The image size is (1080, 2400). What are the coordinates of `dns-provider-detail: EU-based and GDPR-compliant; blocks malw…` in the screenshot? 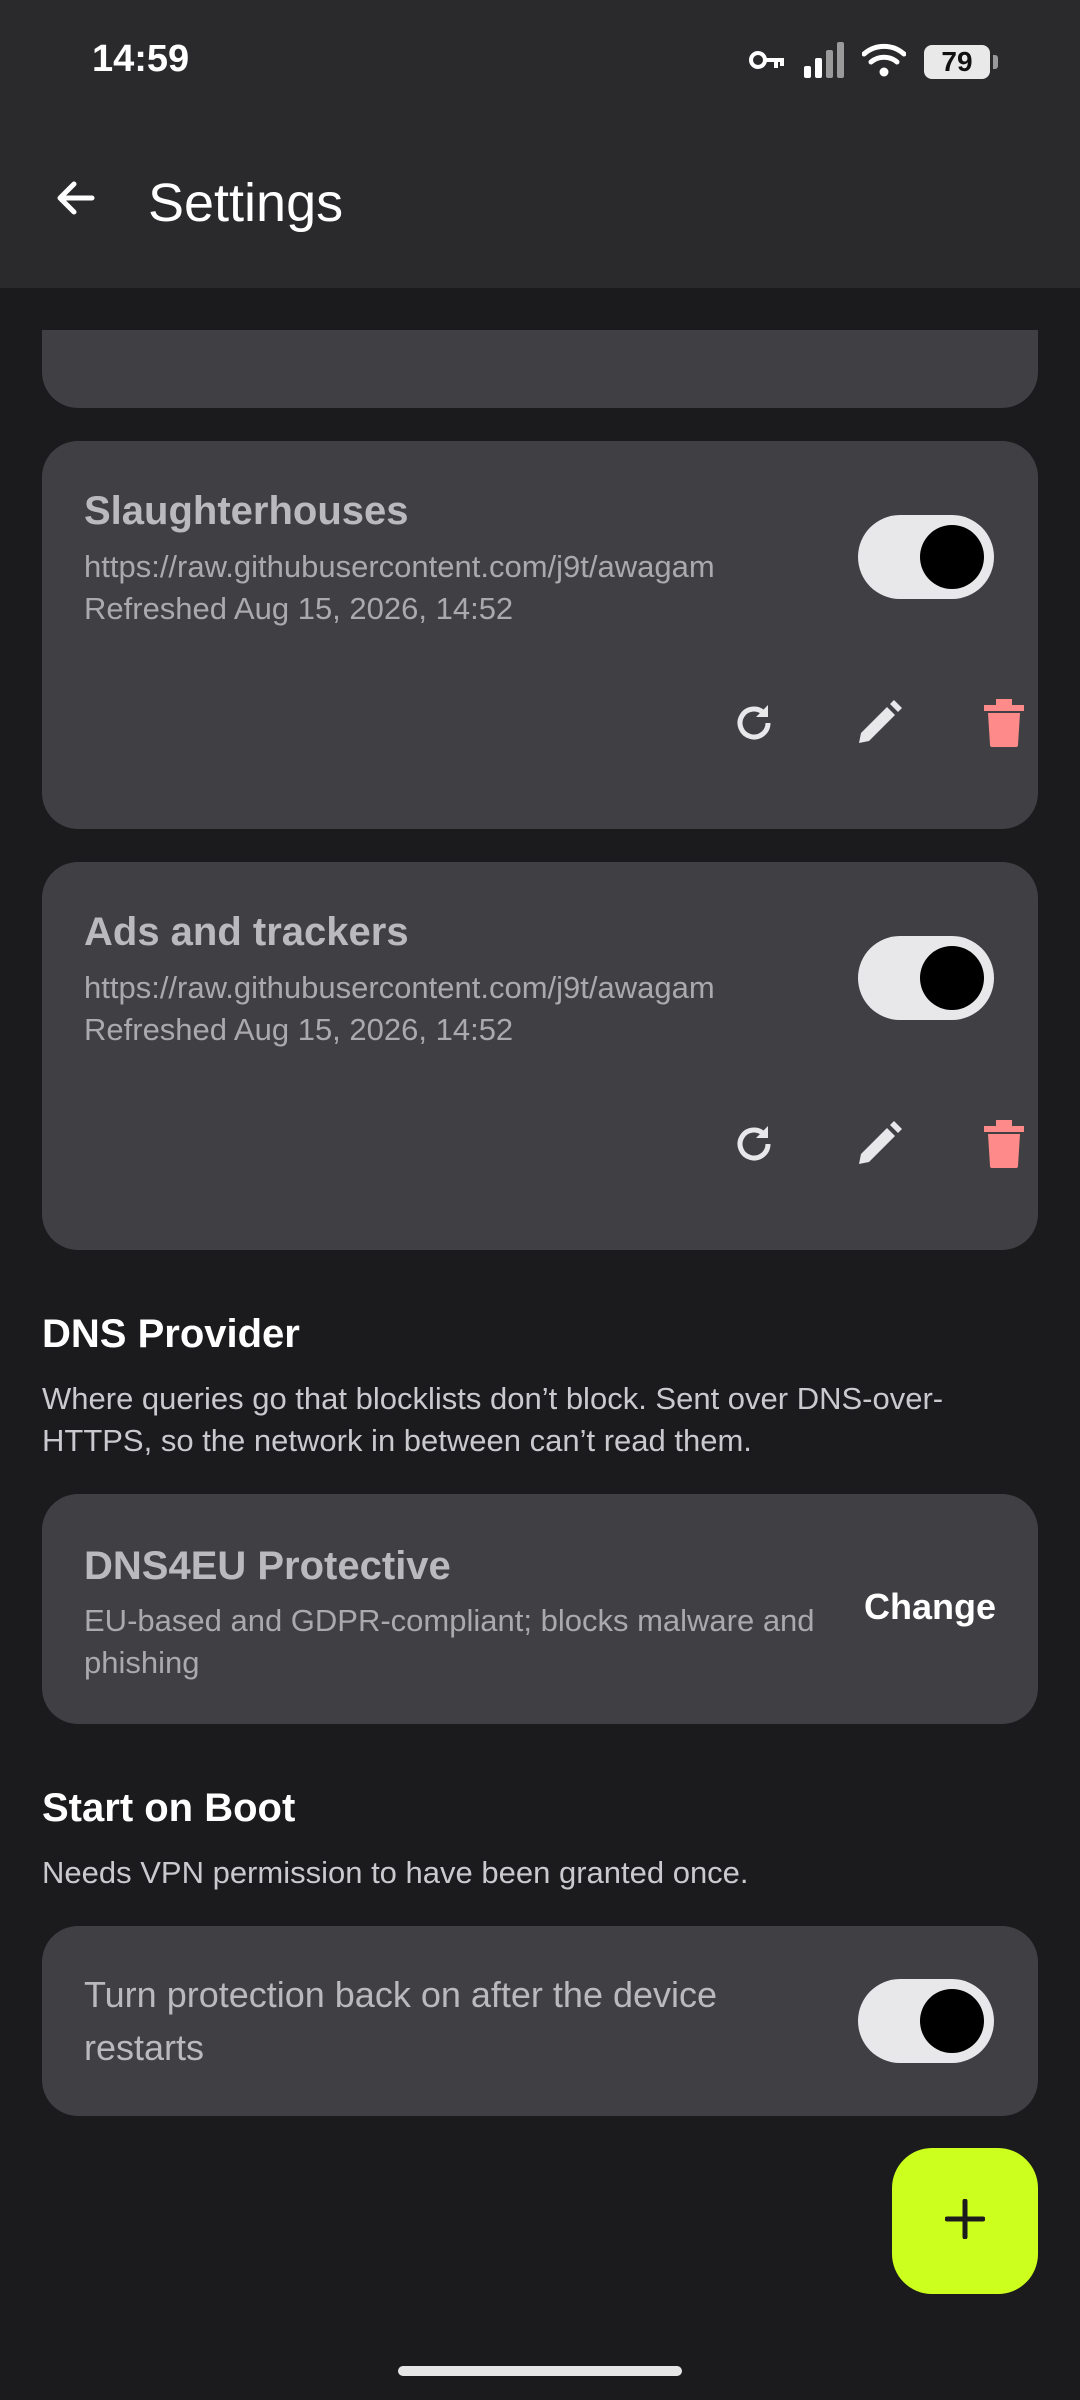 It's located at (449, 1641).